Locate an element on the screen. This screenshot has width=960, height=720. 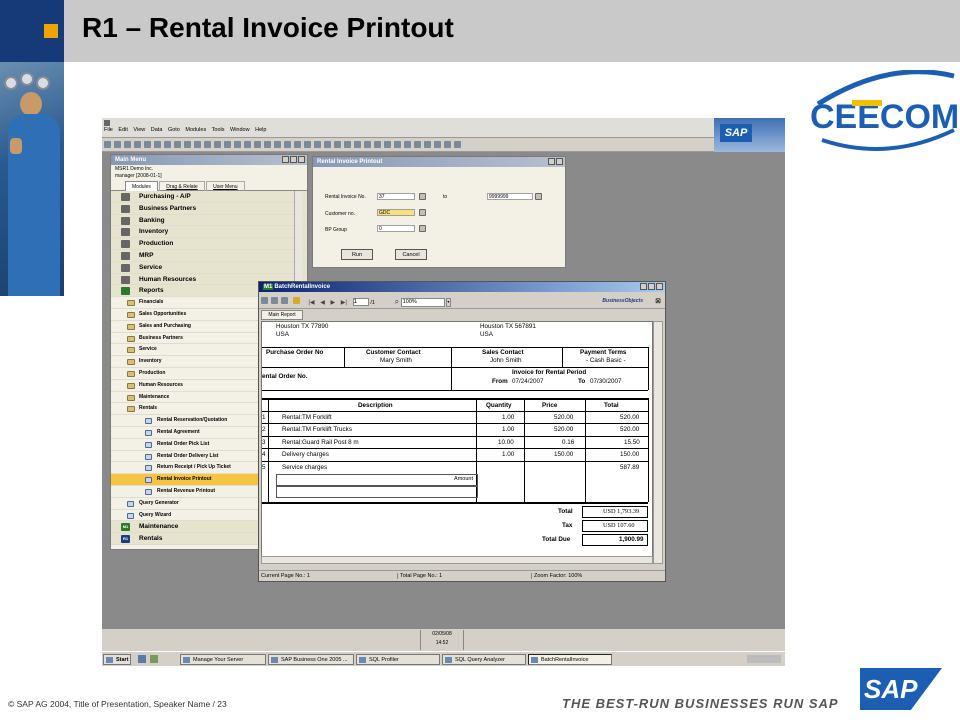
module-banking: Banking is located at coordinates (209, 220).